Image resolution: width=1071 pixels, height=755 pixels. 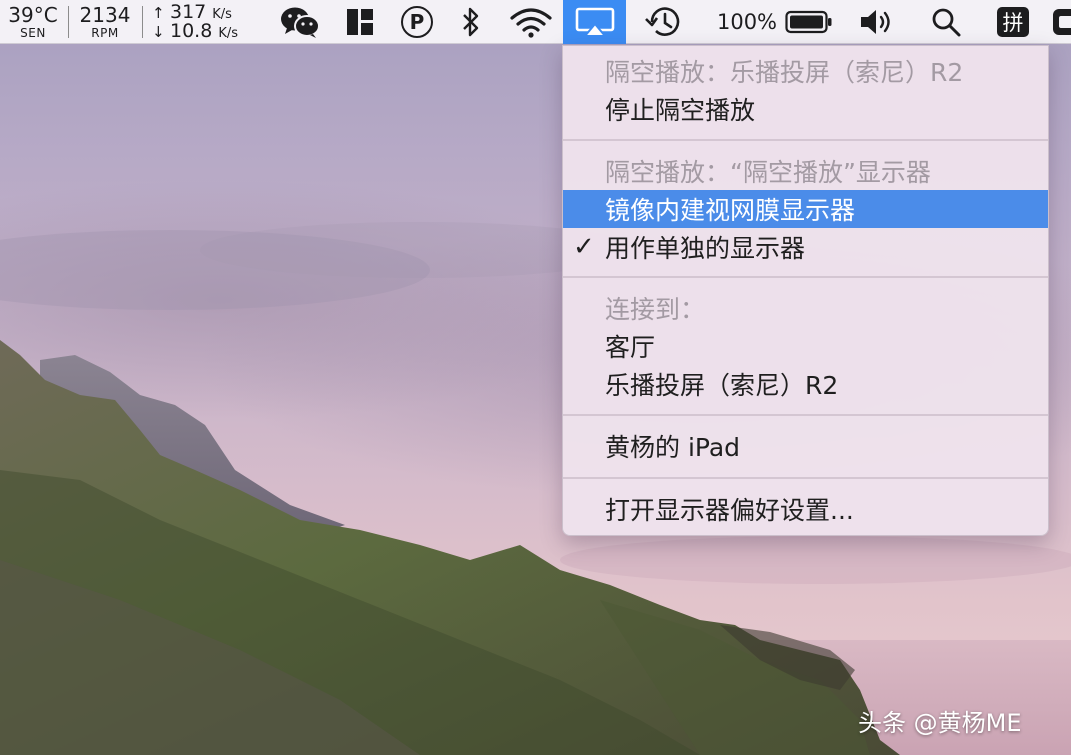 What do you see at coordinates (300, 22) in the screenshot?
I see `wechat-icon` at bounding box center [300, 22].